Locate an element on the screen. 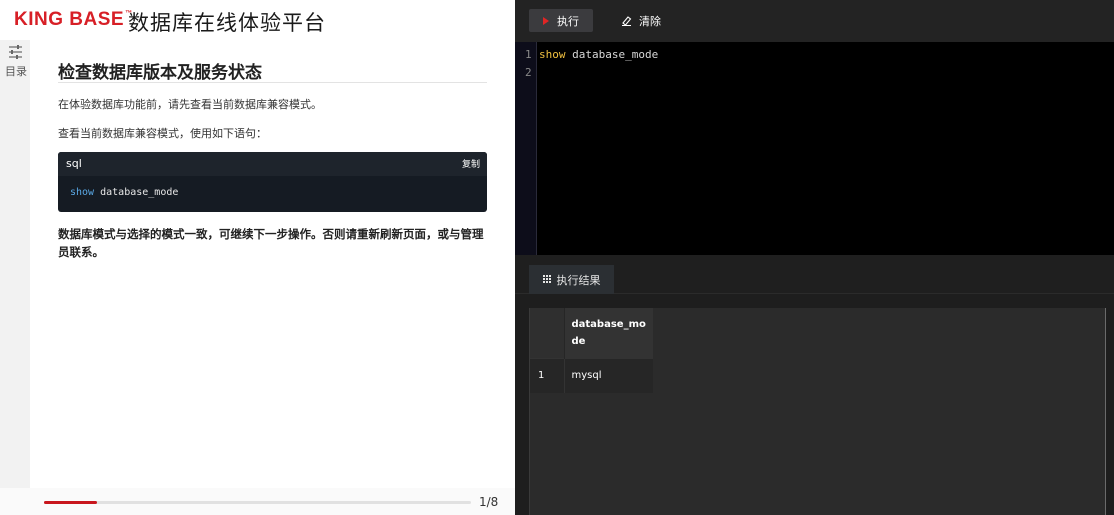  clear-button-label: 清除 is located at coordinates (650, 21).